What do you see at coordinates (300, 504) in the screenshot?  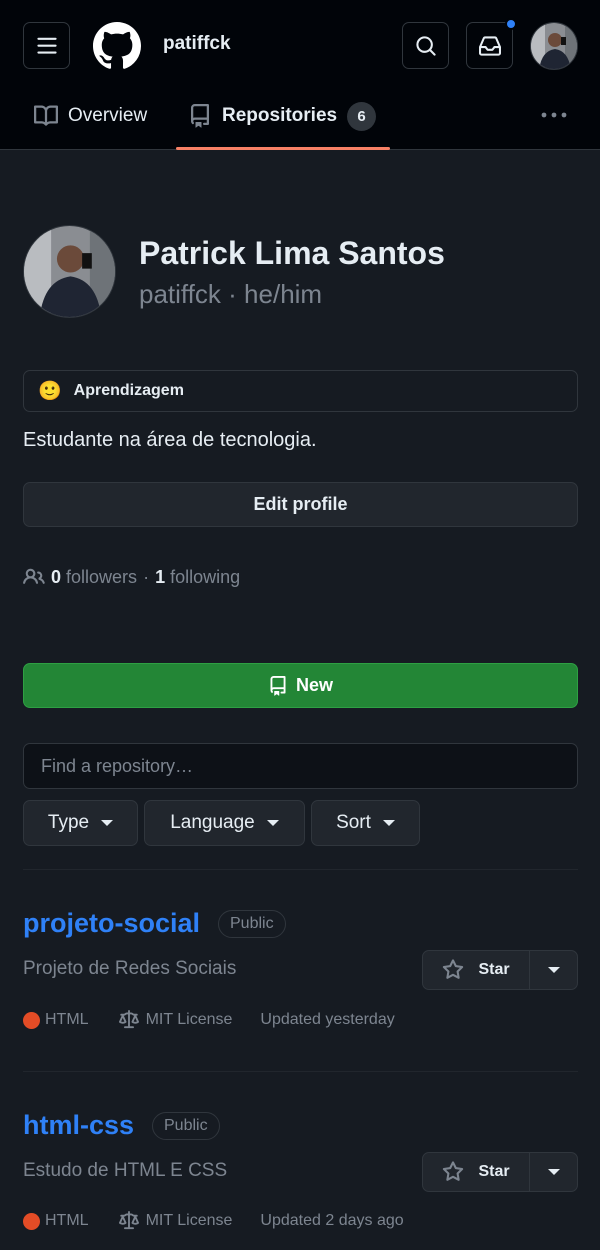 I see `edit-profile-button: Edit profile` at bounding box center [300, 504].